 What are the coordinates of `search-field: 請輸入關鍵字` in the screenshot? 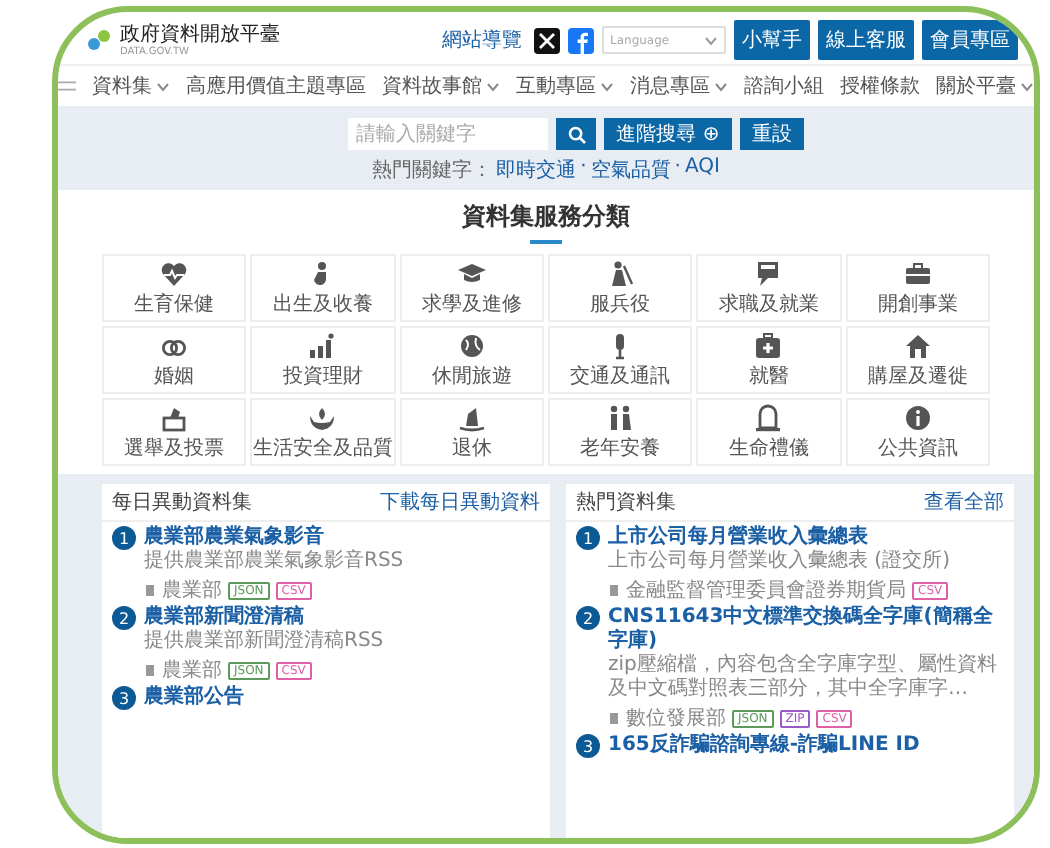 It's located at (448, 134).